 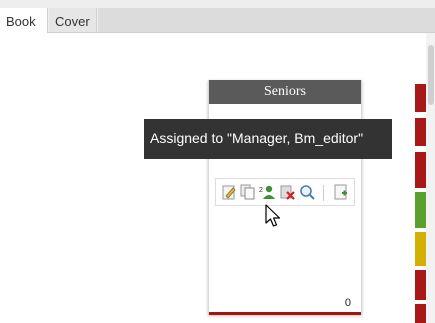 I want to click on page-toolbar: 2, so click(x=285, y=192).